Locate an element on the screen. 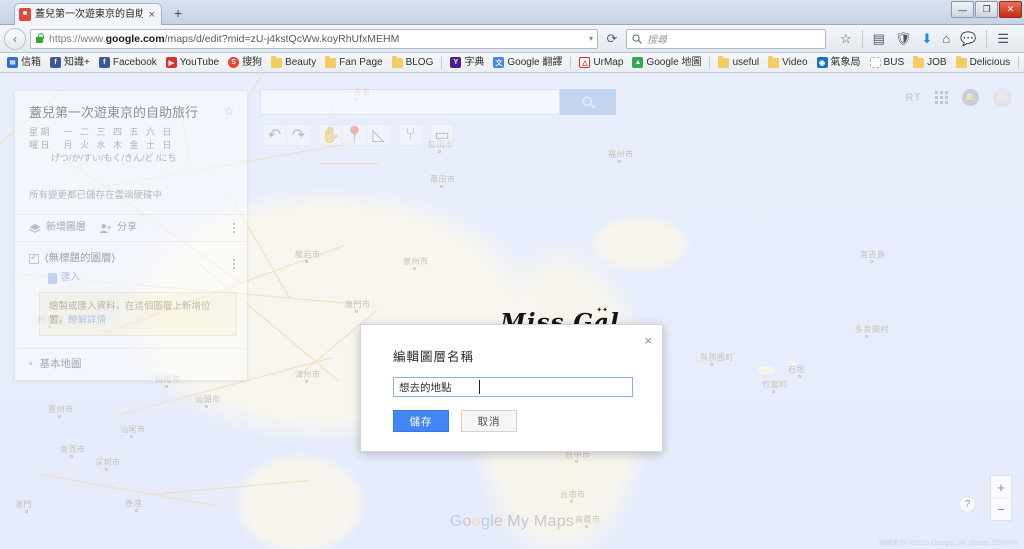 The width and height of the screenshot is (1024, 549). layer-kebab-menu-icon is located at coordinates (234, 264).